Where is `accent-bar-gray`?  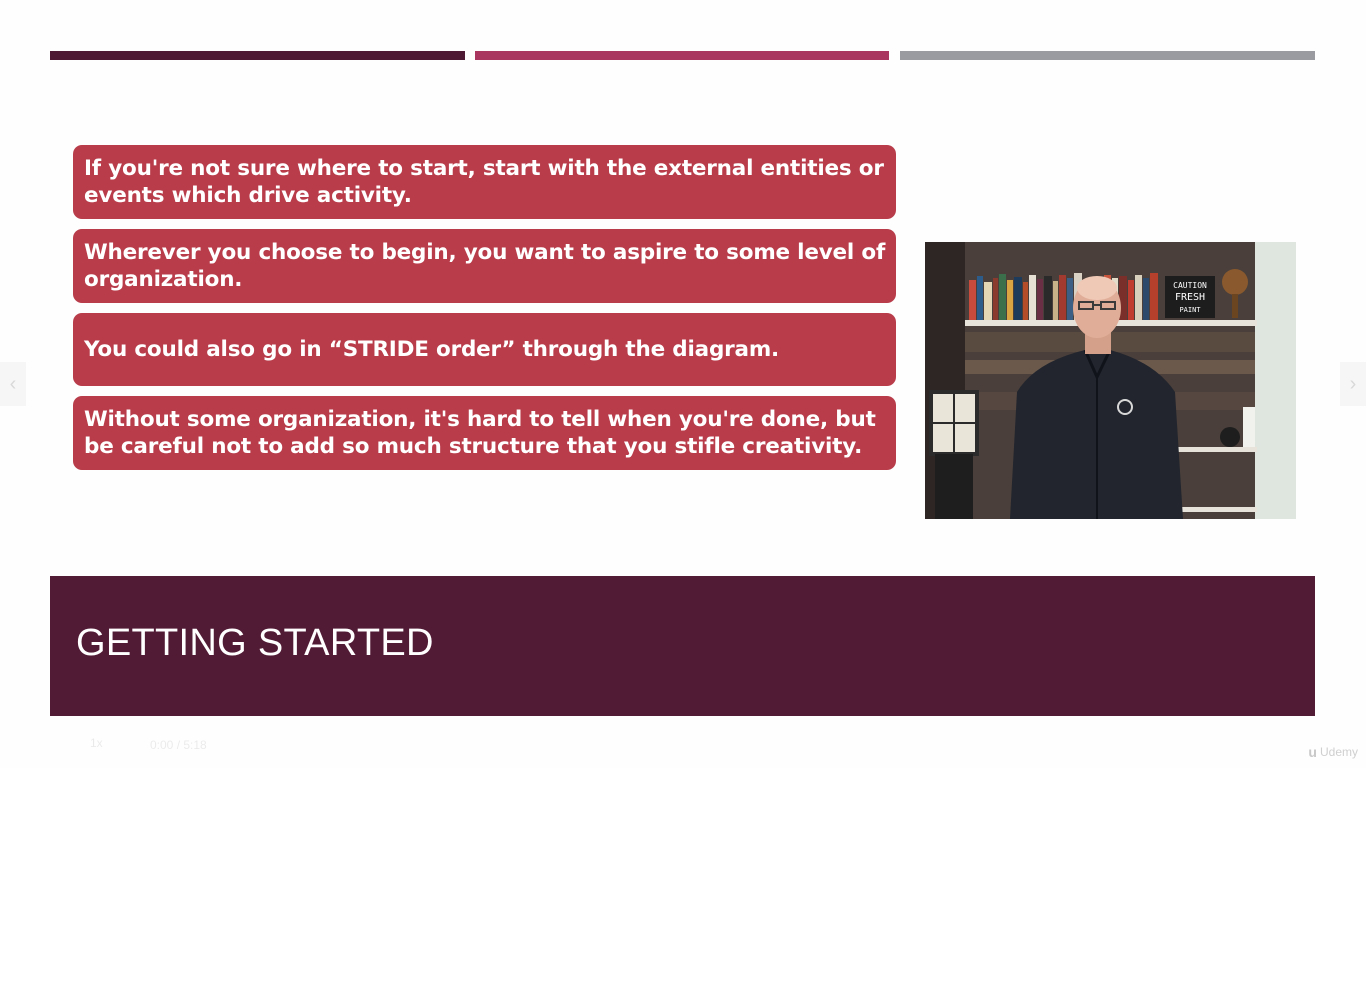 accent-bar-gray is located at coordinates (1107, 55).